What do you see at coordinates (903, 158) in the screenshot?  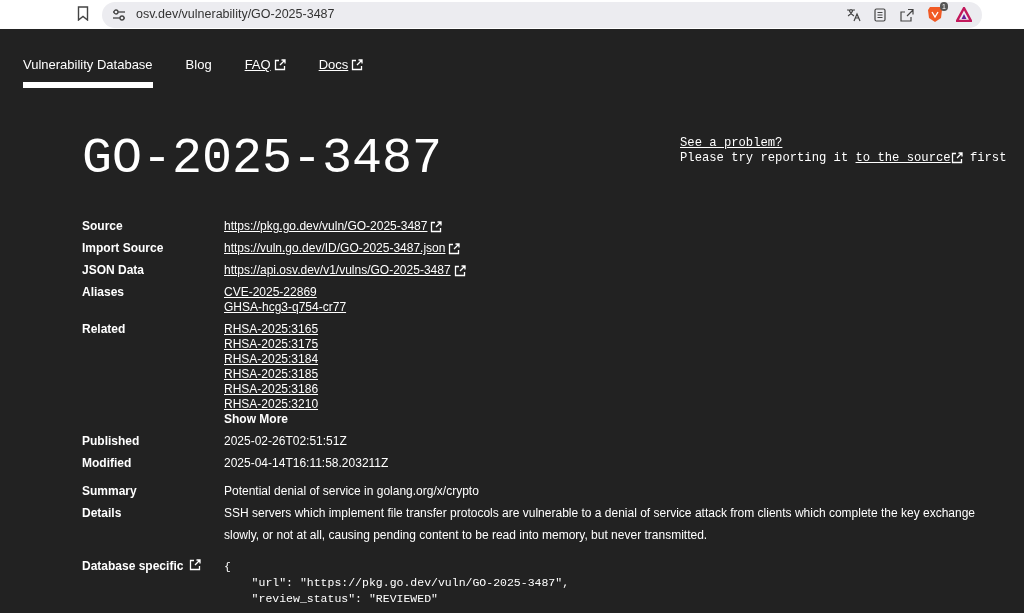 I see `source-link: to the source` at bounding box center [903, 158].